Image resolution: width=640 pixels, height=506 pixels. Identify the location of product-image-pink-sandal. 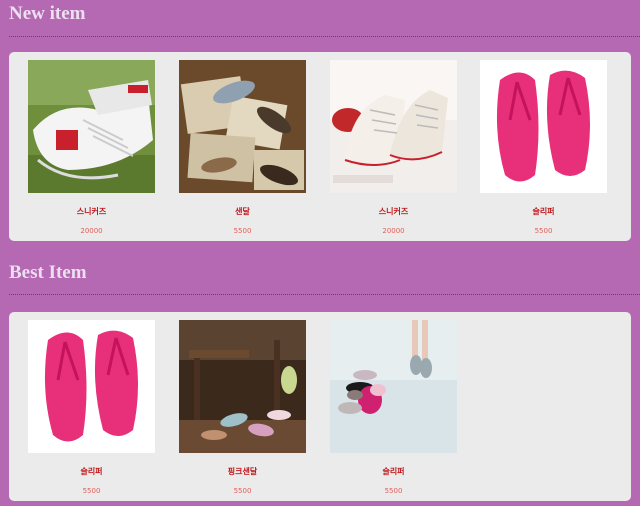
(242, 386).